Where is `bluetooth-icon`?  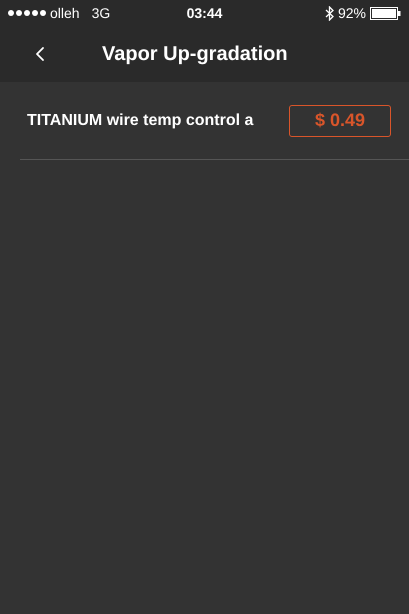
bluetooth-icon is located at coordinates (329, 13).